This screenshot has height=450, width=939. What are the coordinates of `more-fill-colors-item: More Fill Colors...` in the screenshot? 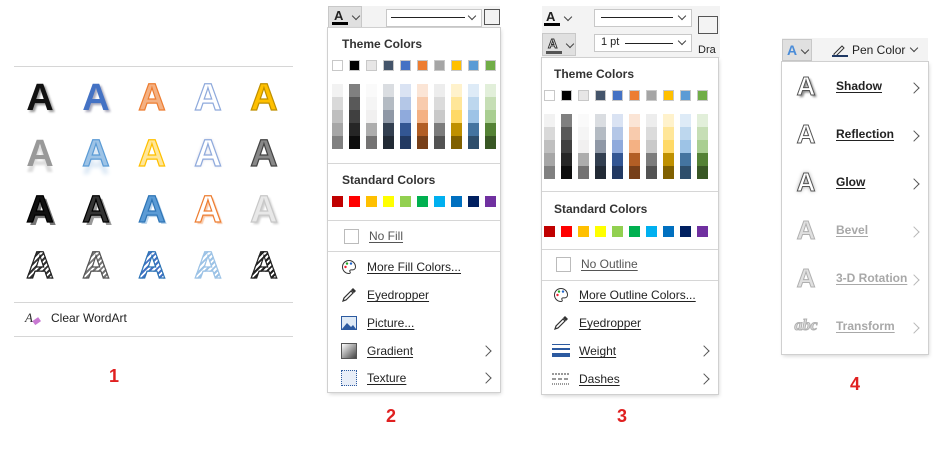 It's located at (400, 267).